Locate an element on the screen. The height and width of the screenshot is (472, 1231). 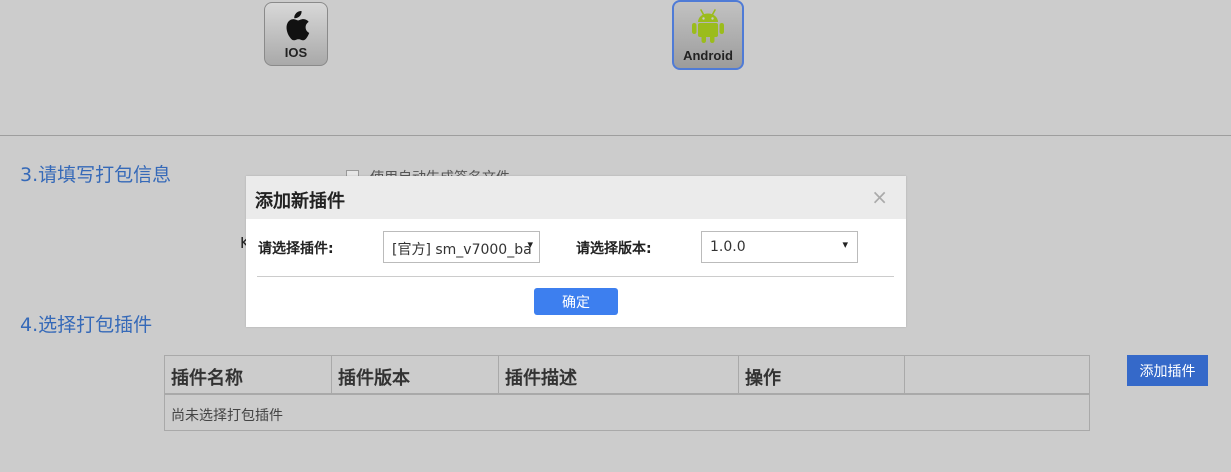
android-platform-tile: Android is located at coordinates (708, 35).